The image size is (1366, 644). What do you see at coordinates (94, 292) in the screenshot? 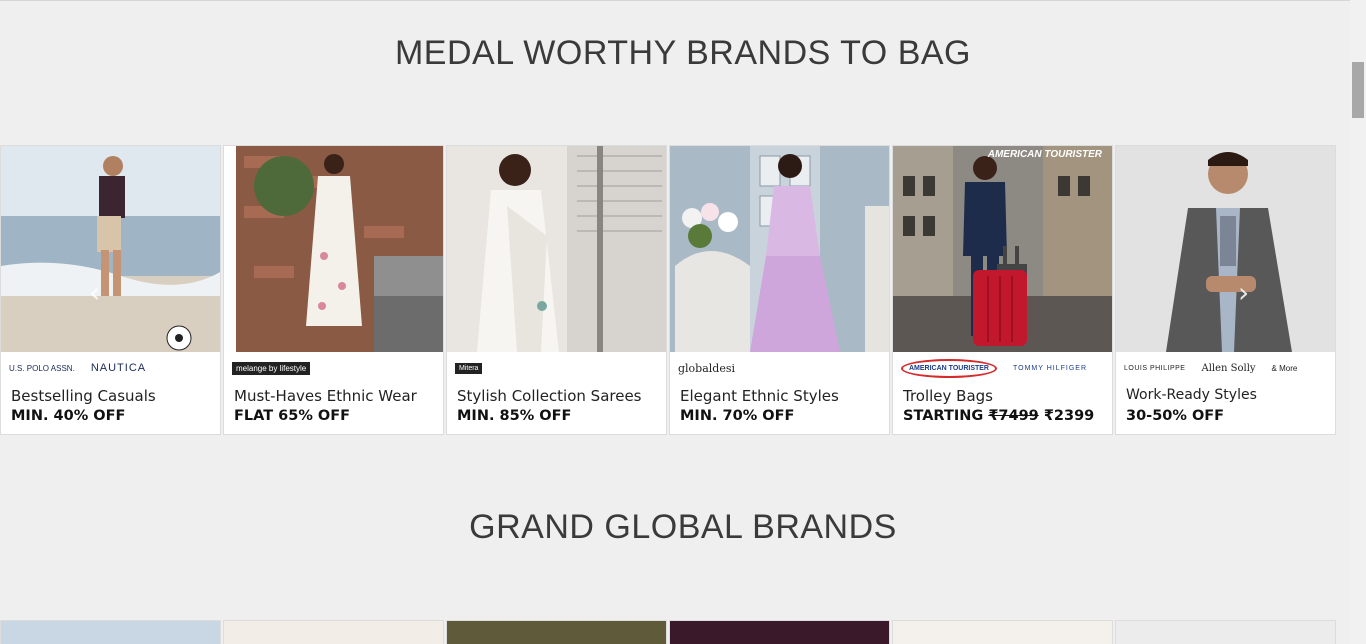
I see `chevron-left-icon: ‹` at bounding box center [94, 292].